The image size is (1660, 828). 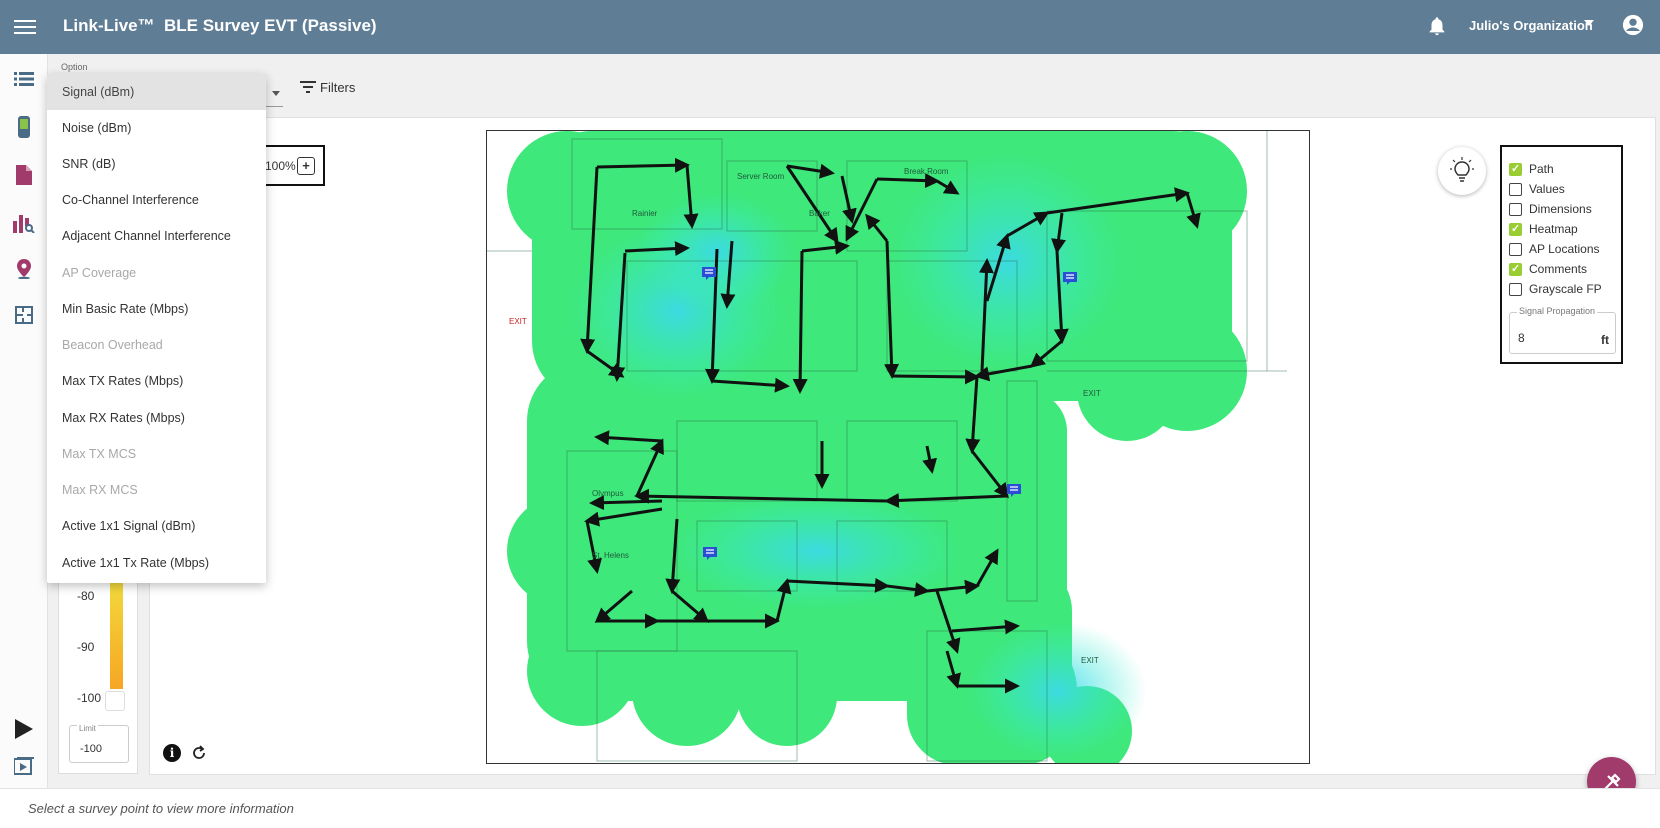 I want to click on playback-icon, so click(x=24, y=767).